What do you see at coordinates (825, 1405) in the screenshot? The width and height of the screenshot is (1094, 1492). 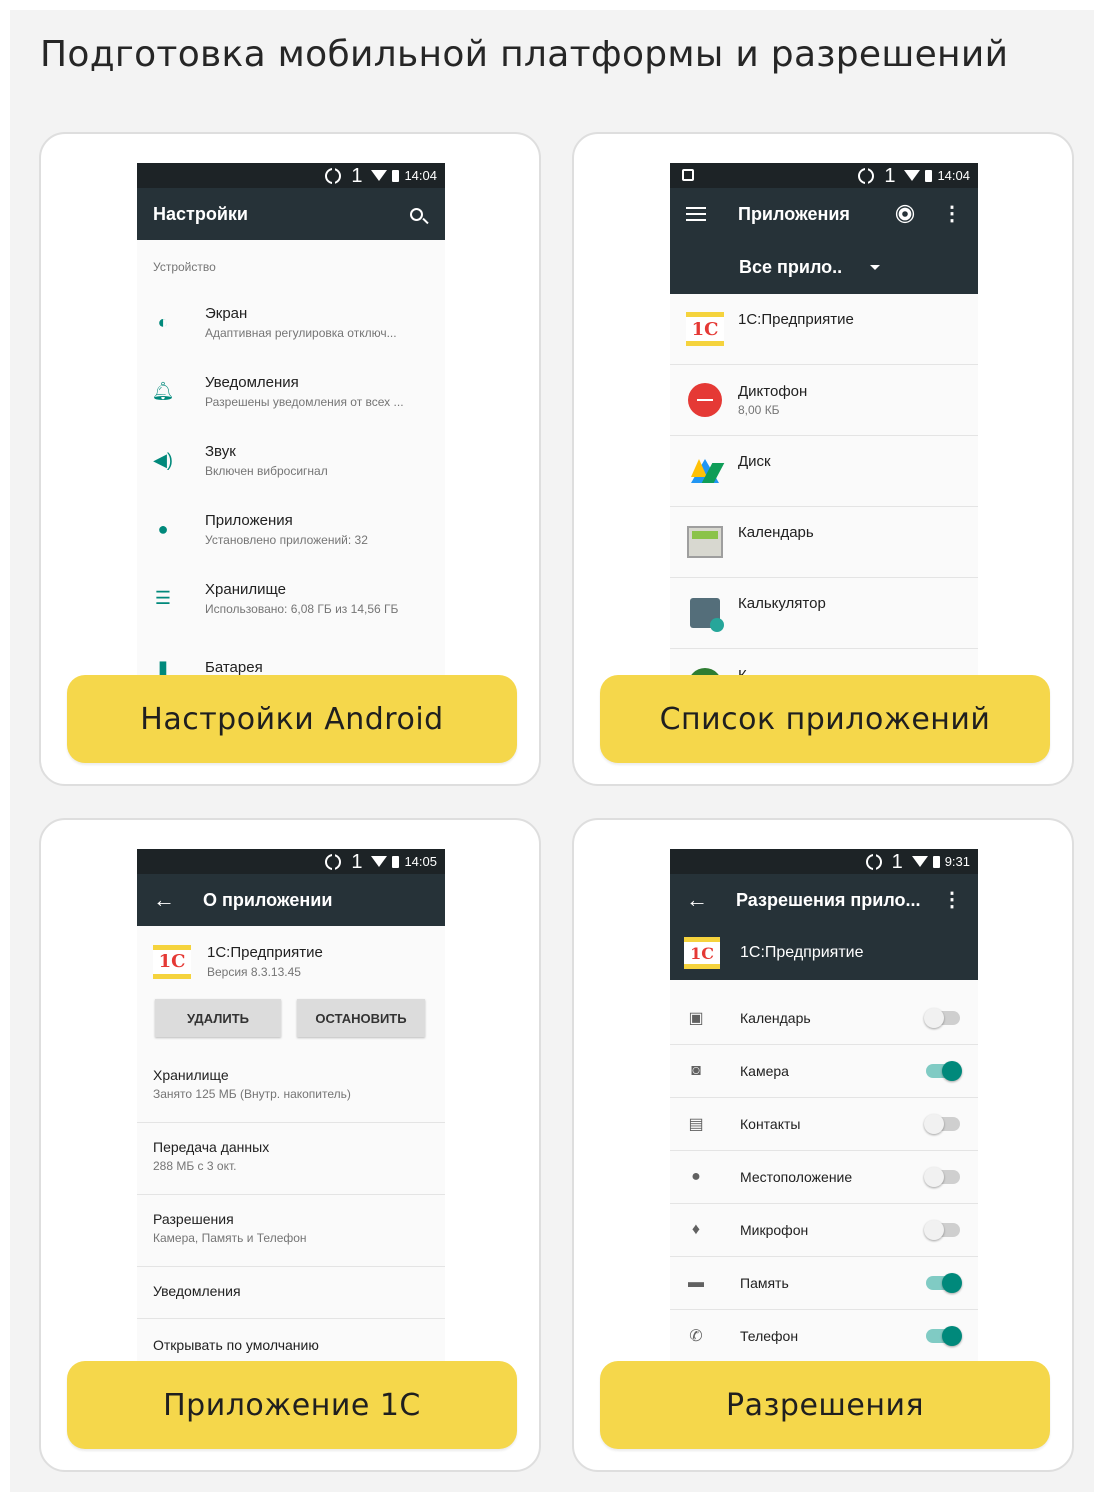 I see `caption-permissions: Разрешения` at bounding box center [825, 1405].